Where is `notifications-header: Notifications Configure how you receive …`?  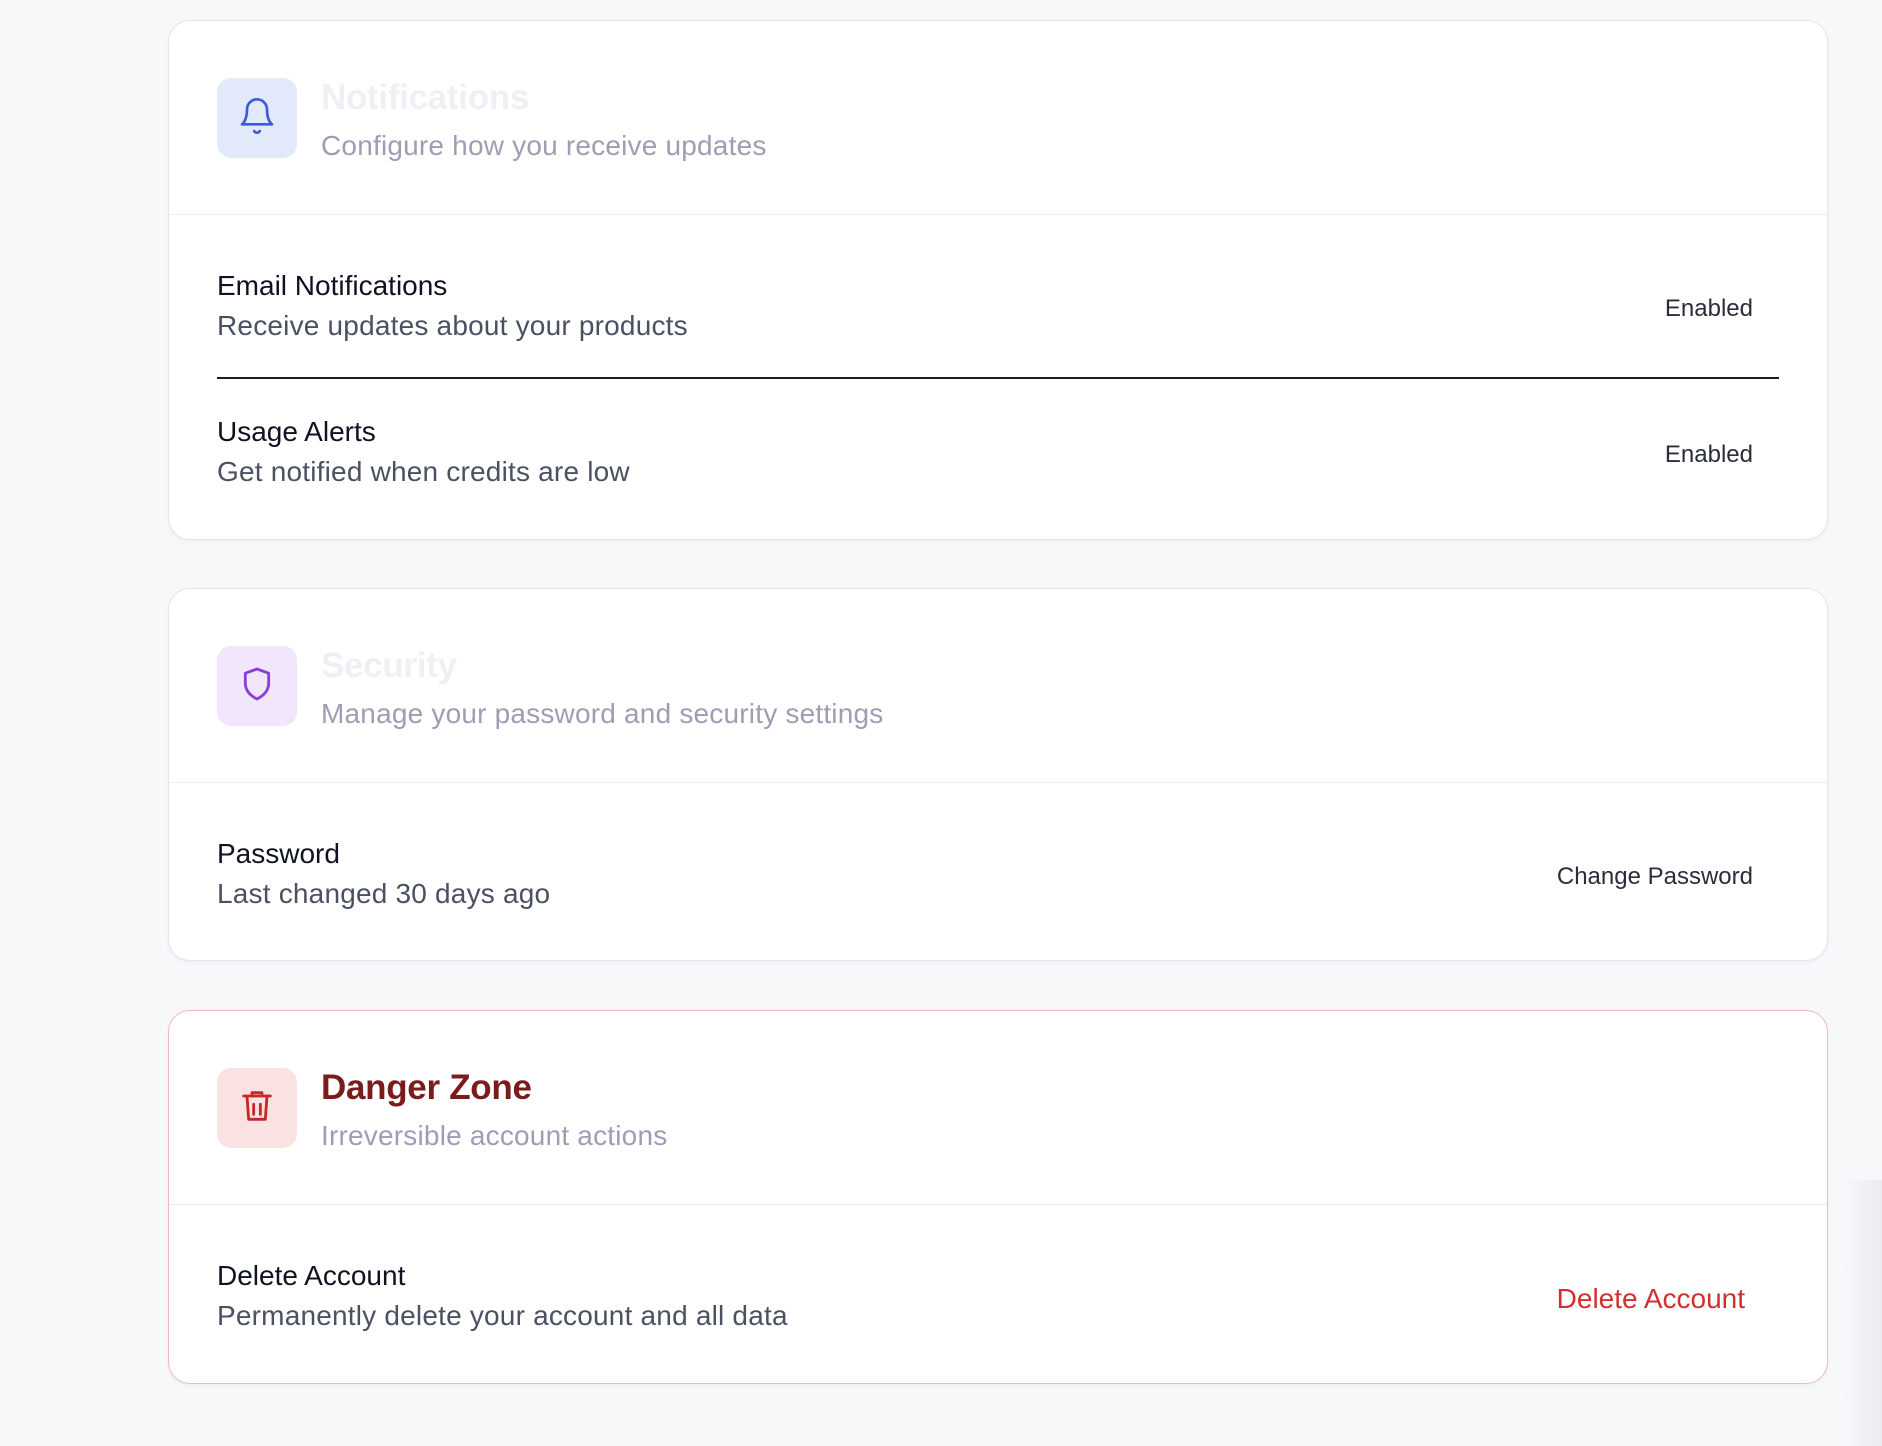
notifications-header: Notifications Configure how you receive … is located at coordinates (998, 118).